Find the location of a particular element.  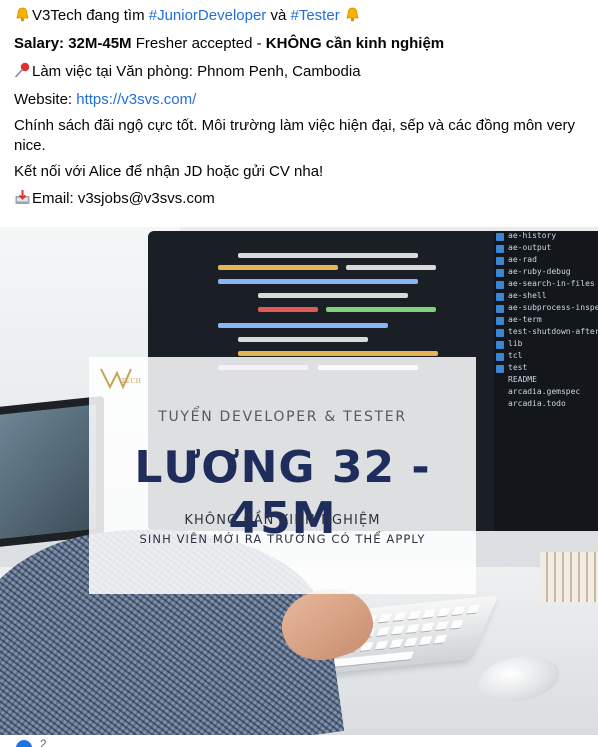

ad-headline: LƯƠNG 32 - 45M is located at coordinates (282, 493).